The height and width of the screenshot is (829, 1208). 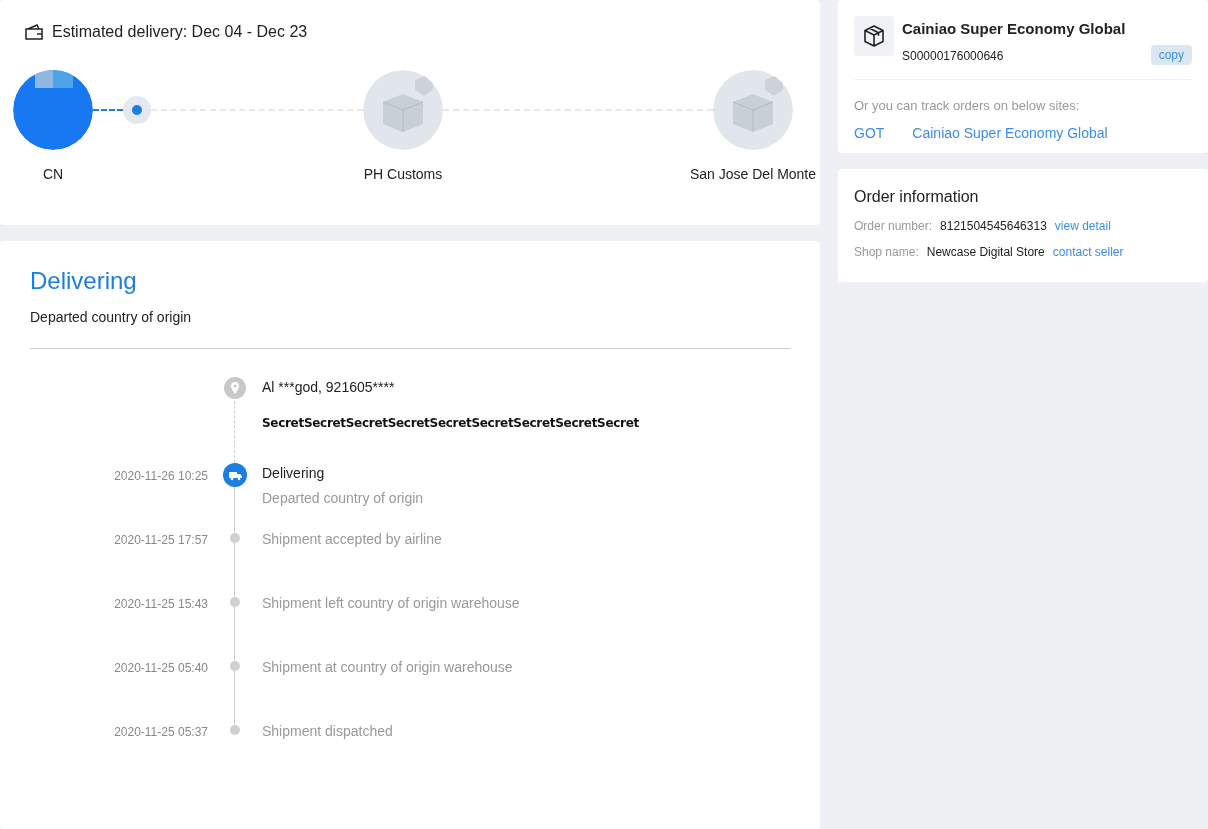 I want to click on event-time: 2020-11-25 15:43, so click(x=160, y=604).